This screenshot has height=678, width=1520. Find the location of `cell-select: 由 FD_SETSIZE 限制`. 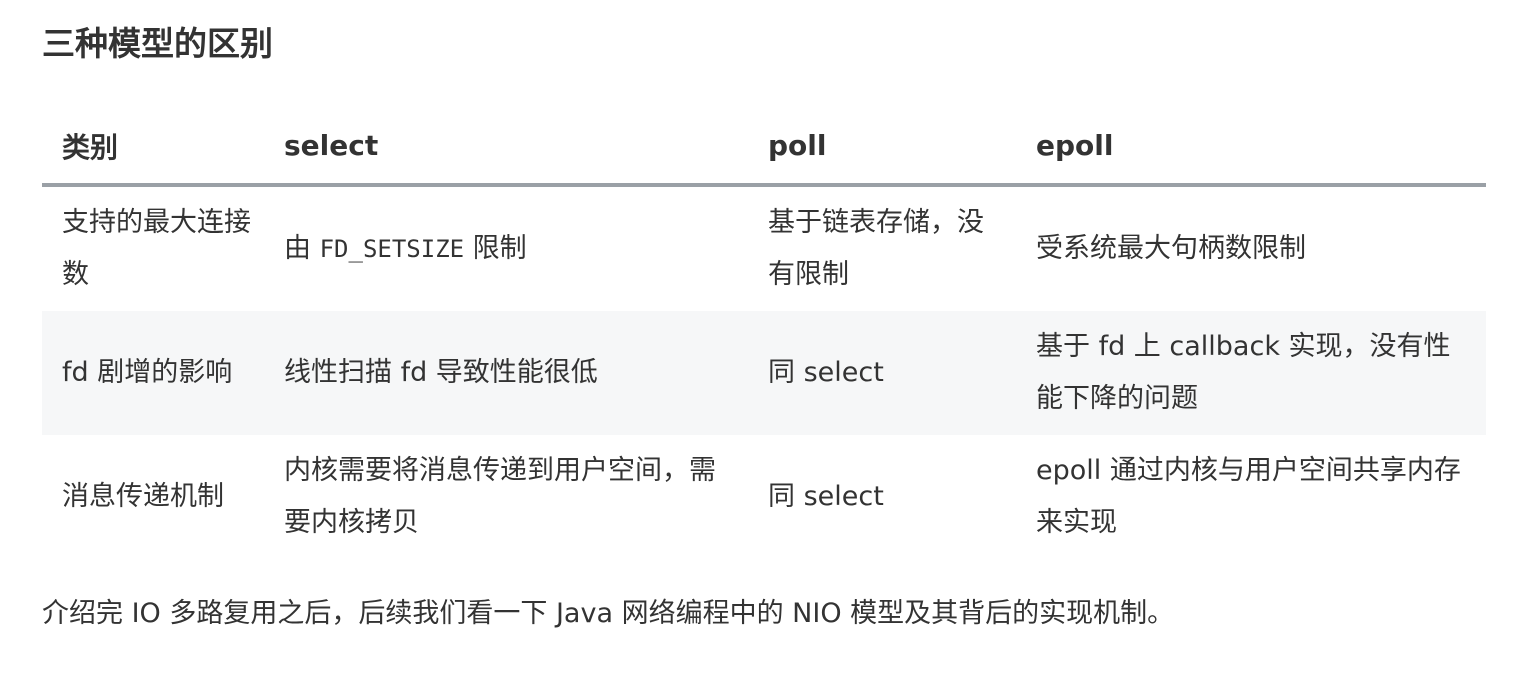

cell-select: 由 FD_SETSIZE 限制 is located at coordinates (506, 248).